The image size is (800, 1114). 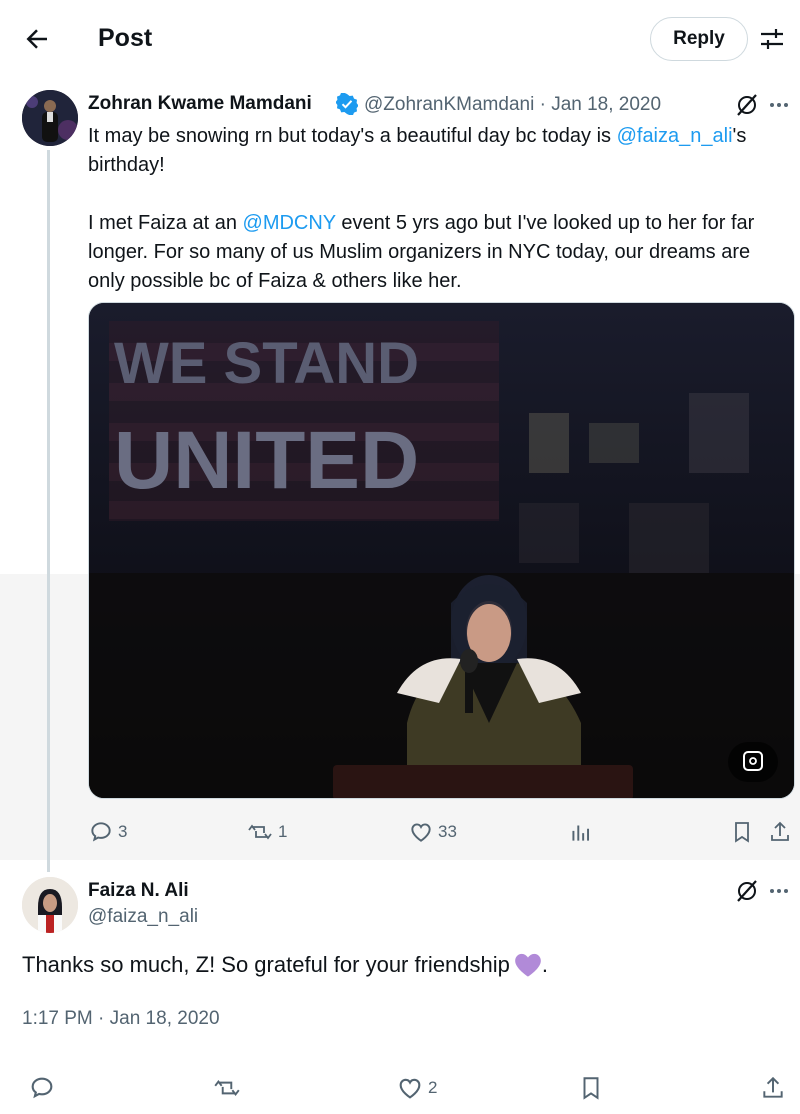 I want to click on tweet-action-bar: 2, so click(x=400, y=1089).